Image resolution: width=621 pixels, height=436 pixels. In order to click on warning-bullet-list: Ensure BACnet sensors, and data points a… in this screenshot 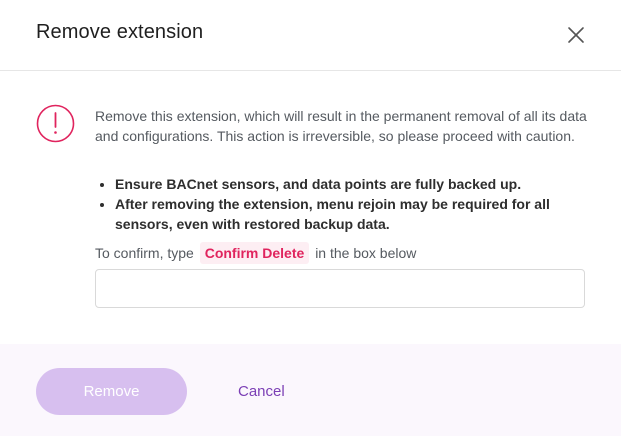, I will do `click(342, 204)`.